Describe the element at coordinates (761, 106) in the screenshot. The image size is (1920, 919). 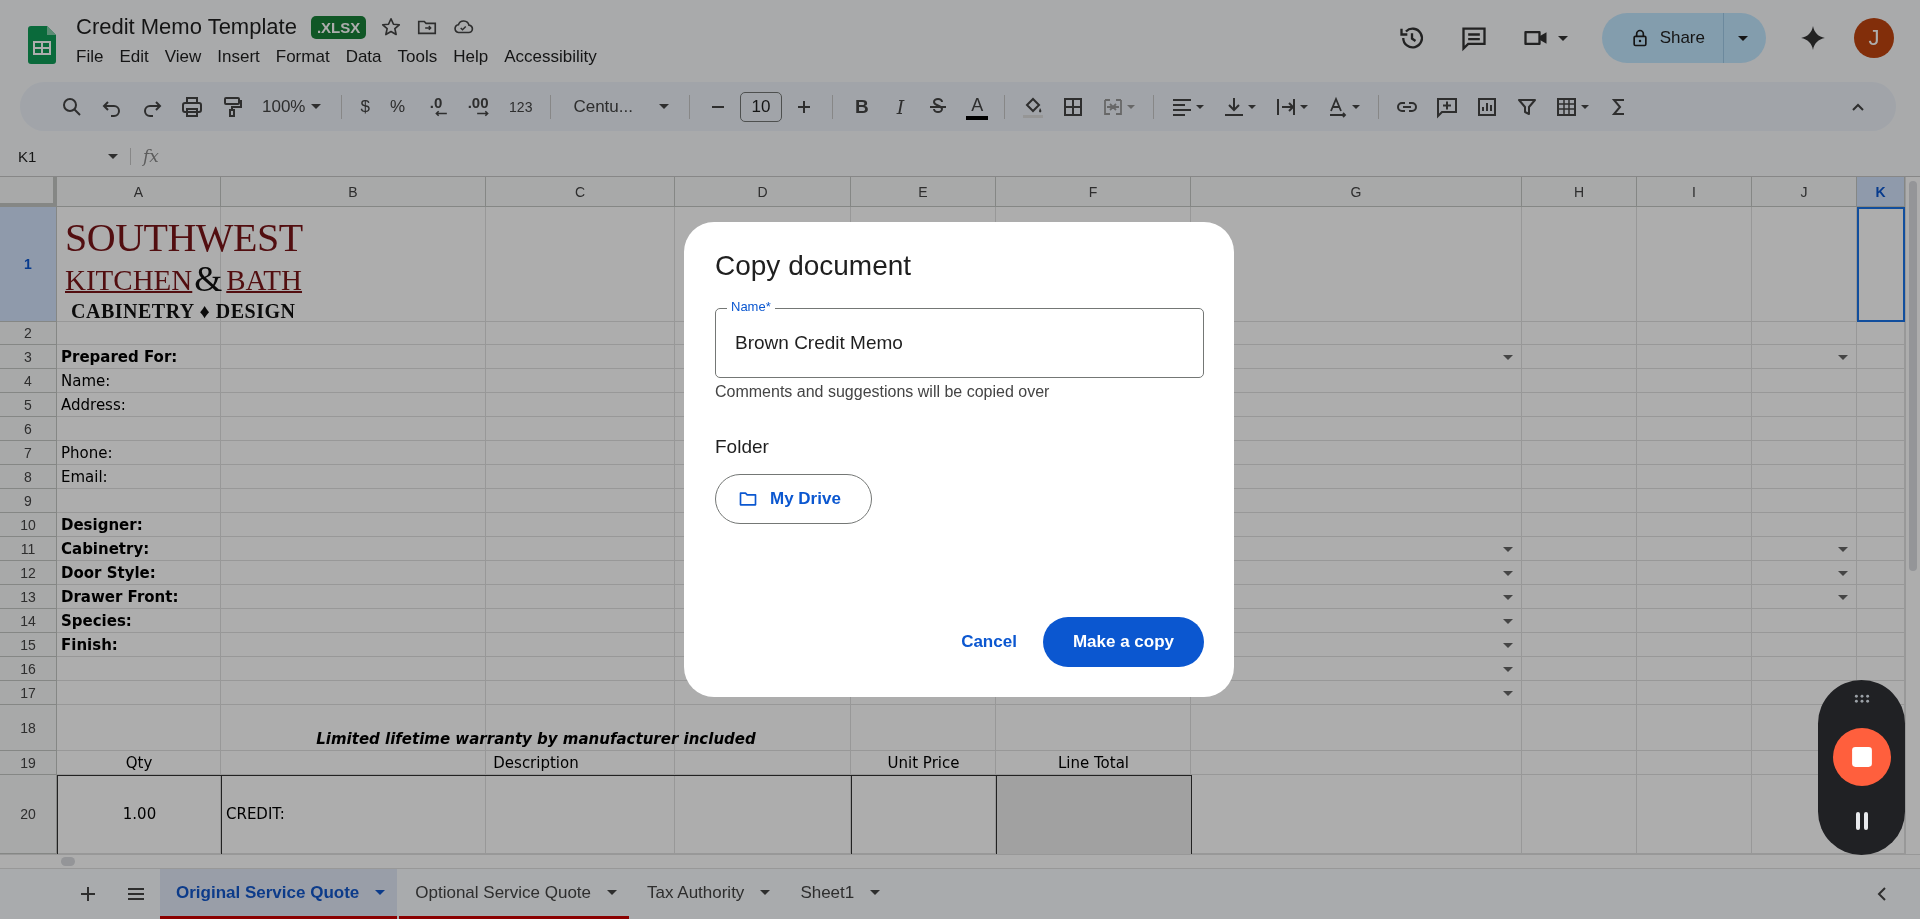
I see `font-size-field: 10` at that location.